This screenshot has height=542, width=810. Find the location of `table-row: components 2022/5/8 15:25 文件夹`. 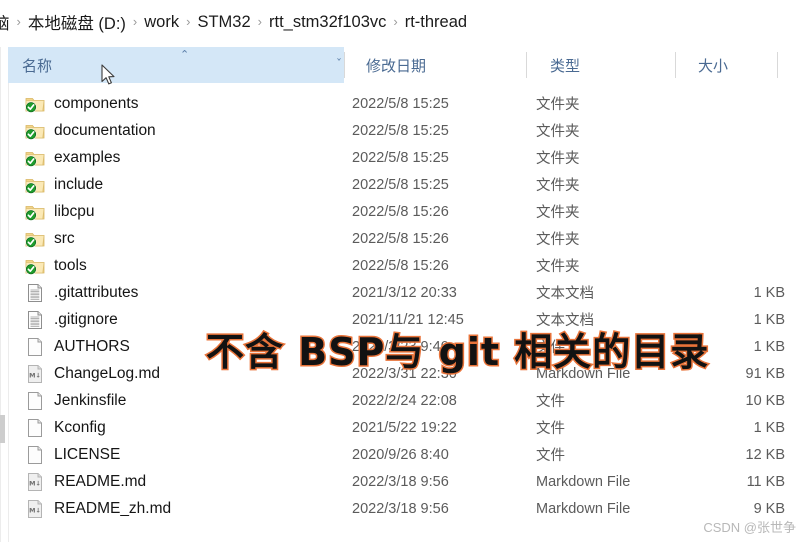

table-row: components 2022/5/8 15:25 文件夹 is located at coordinates (405, 103).